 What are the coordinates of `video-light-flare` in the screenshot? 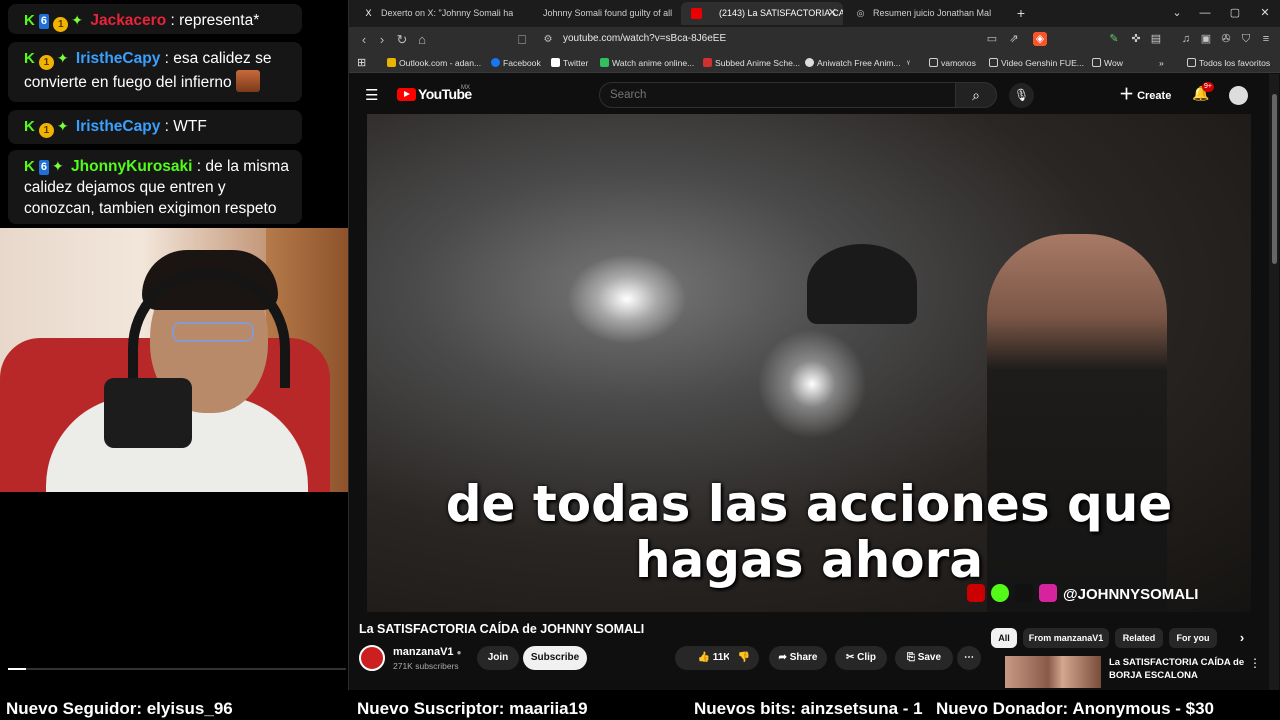 It's located at (812, 384).